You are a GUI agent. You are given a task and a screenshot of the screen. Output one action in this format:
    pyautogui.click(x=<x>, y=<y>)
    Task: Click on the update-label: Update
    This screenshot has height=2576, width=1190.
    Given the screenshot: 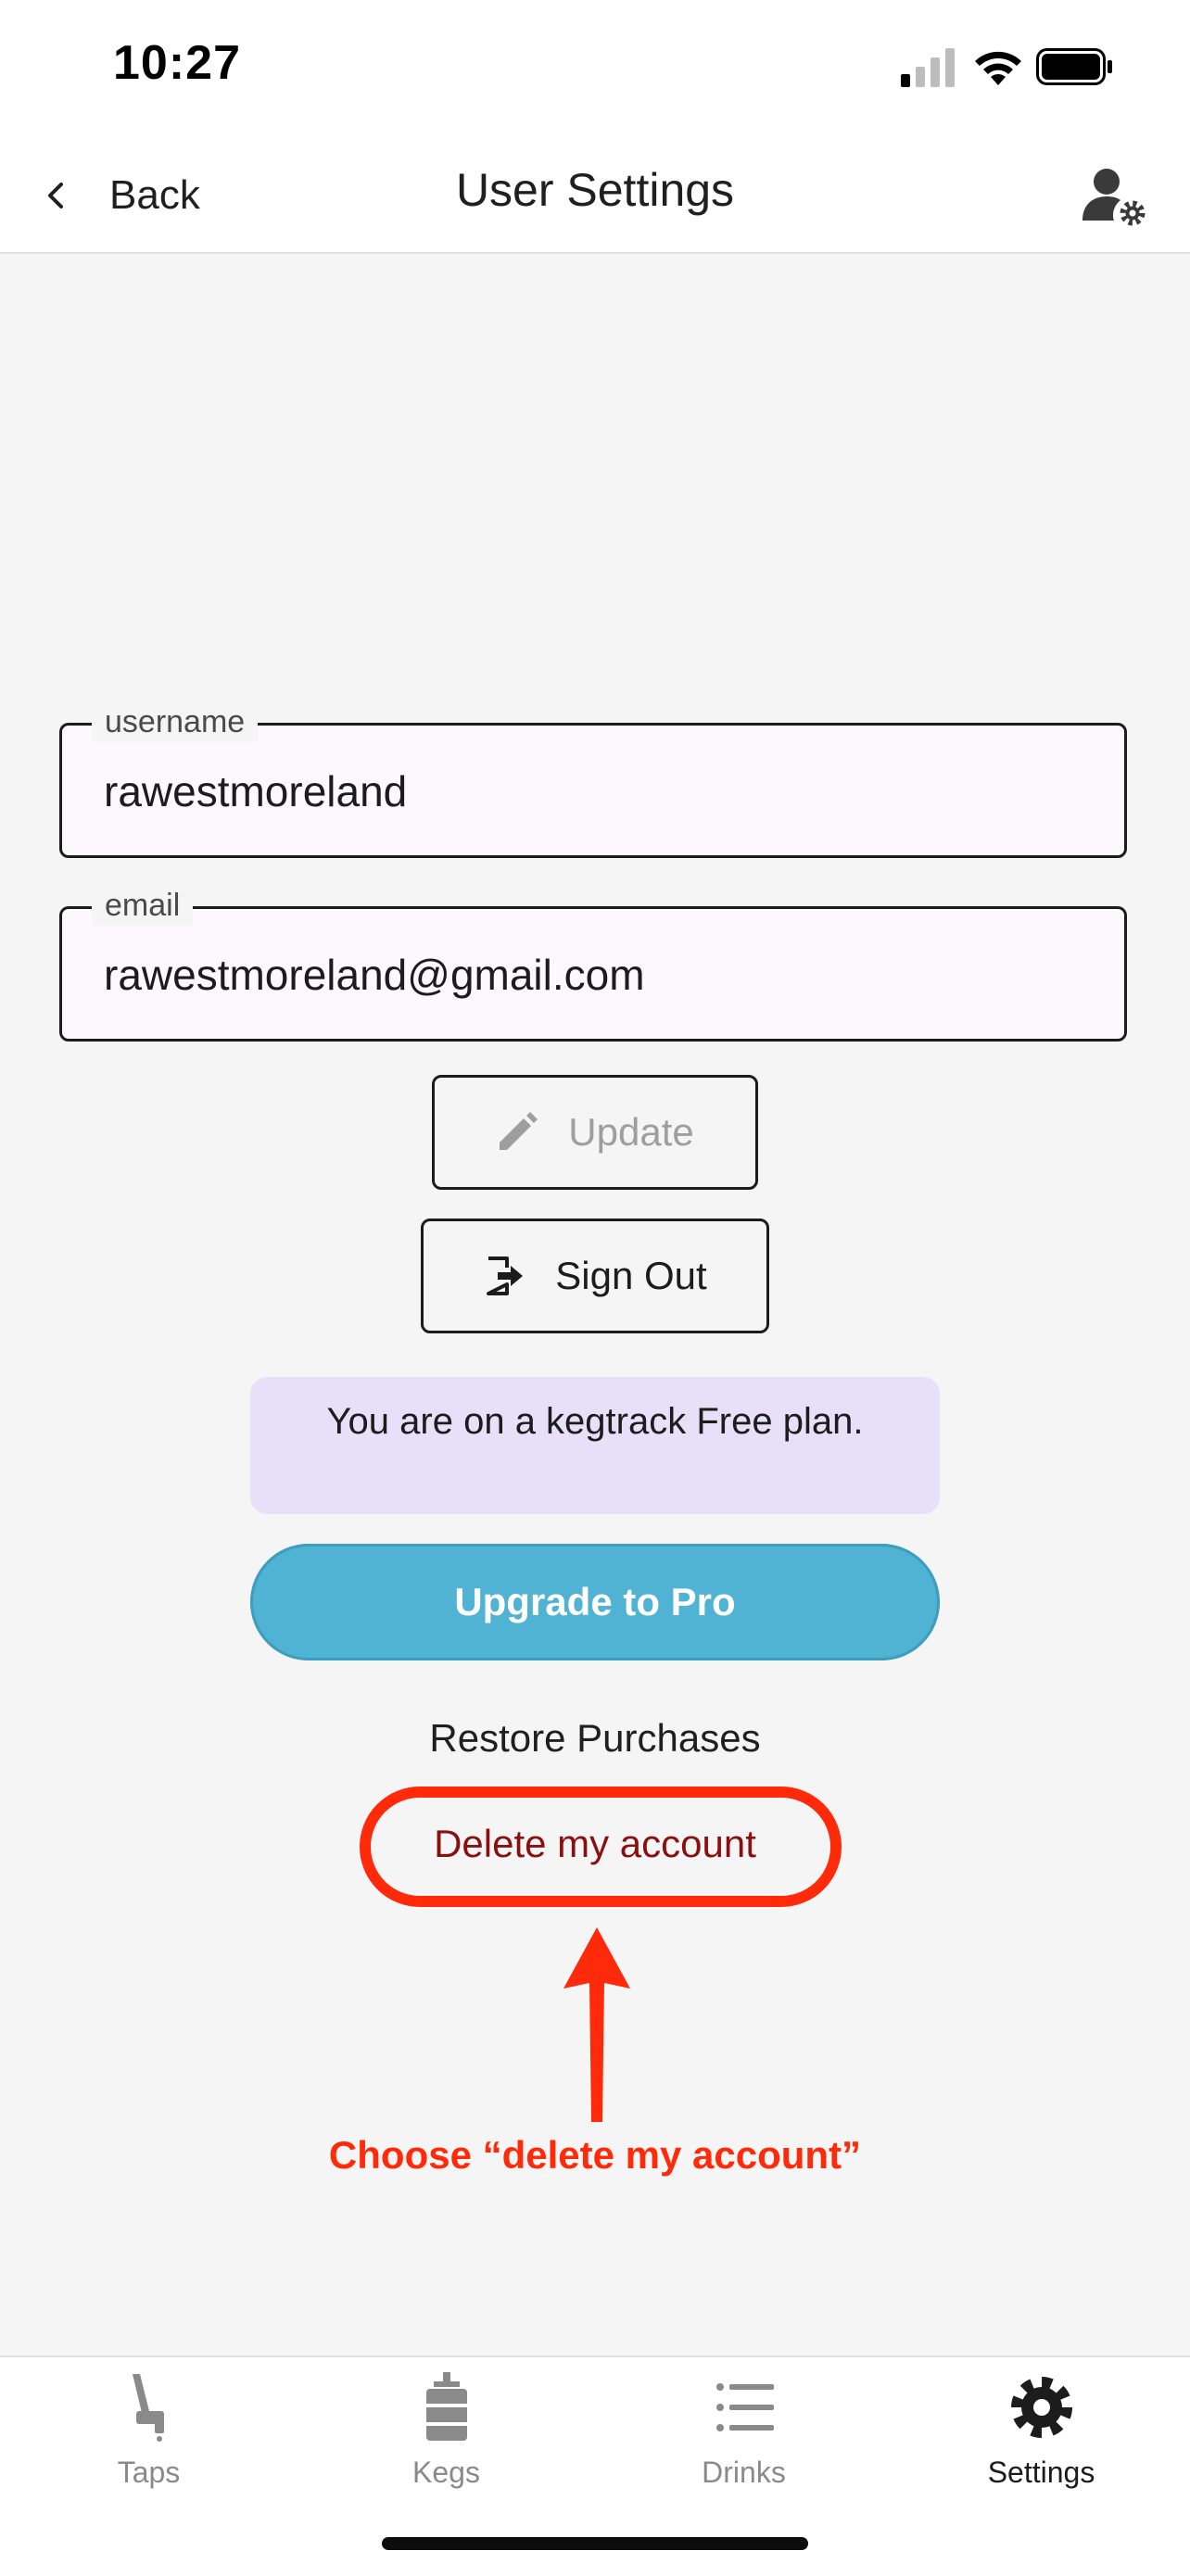 What is the action you would take?
    pyautogui.click(x=631, y=1132)
    